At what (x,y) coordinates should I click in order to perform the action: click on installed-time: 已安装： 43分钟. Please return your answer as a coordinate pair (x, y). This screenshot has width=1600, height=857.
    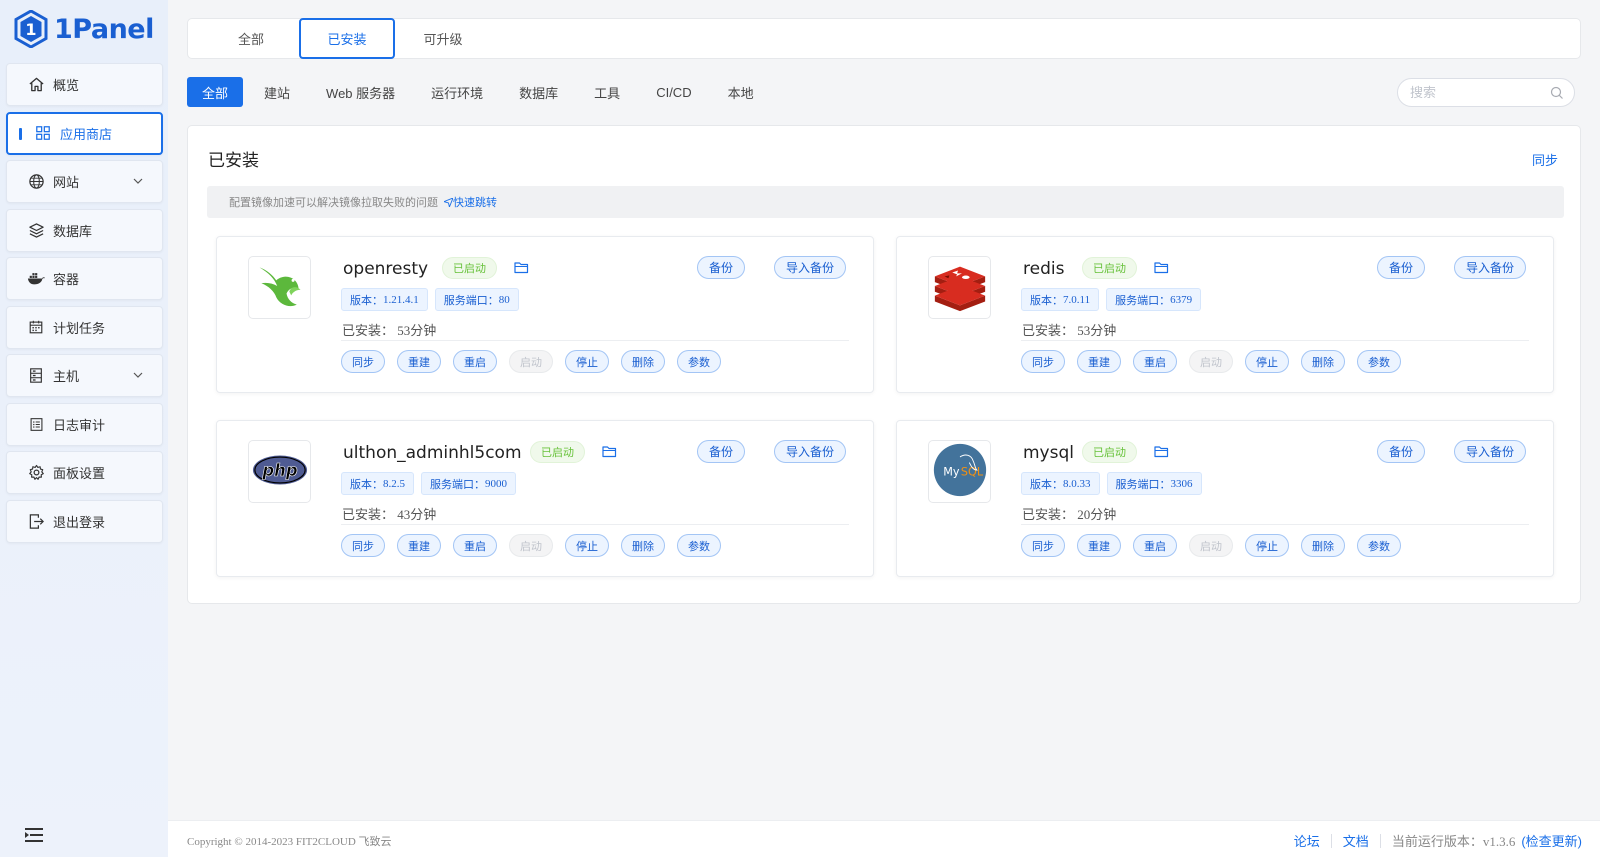
    Looking at the image, I should click on (389, 513).